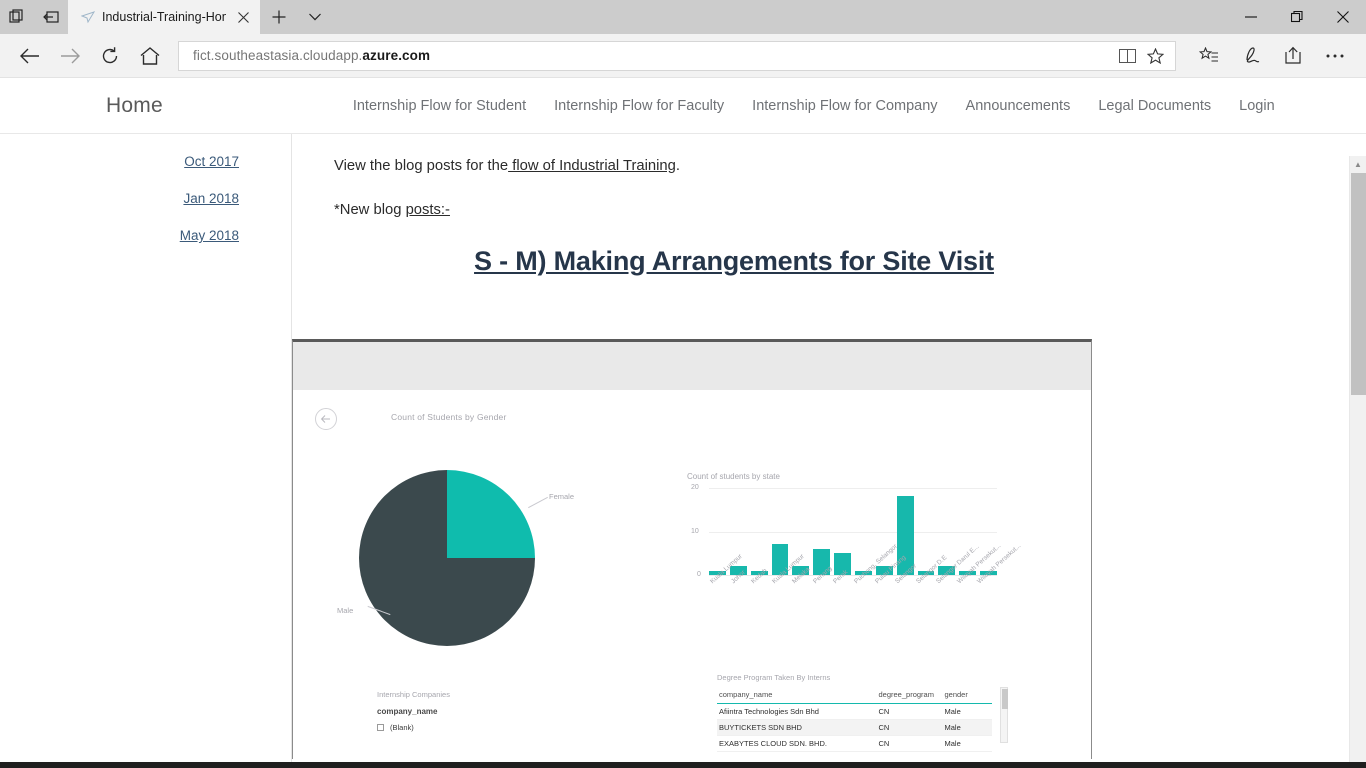 The height and width of the screenshot is (768, 1366). I want to click on browser-tab: Industrial-Training-Hom, so click(164, 17).